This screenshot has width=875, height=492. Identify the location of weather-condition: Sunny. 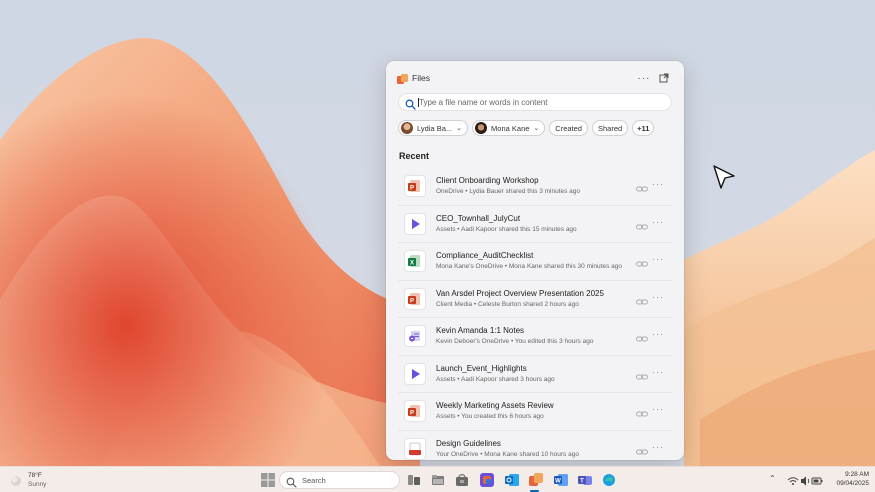
(37, 484).